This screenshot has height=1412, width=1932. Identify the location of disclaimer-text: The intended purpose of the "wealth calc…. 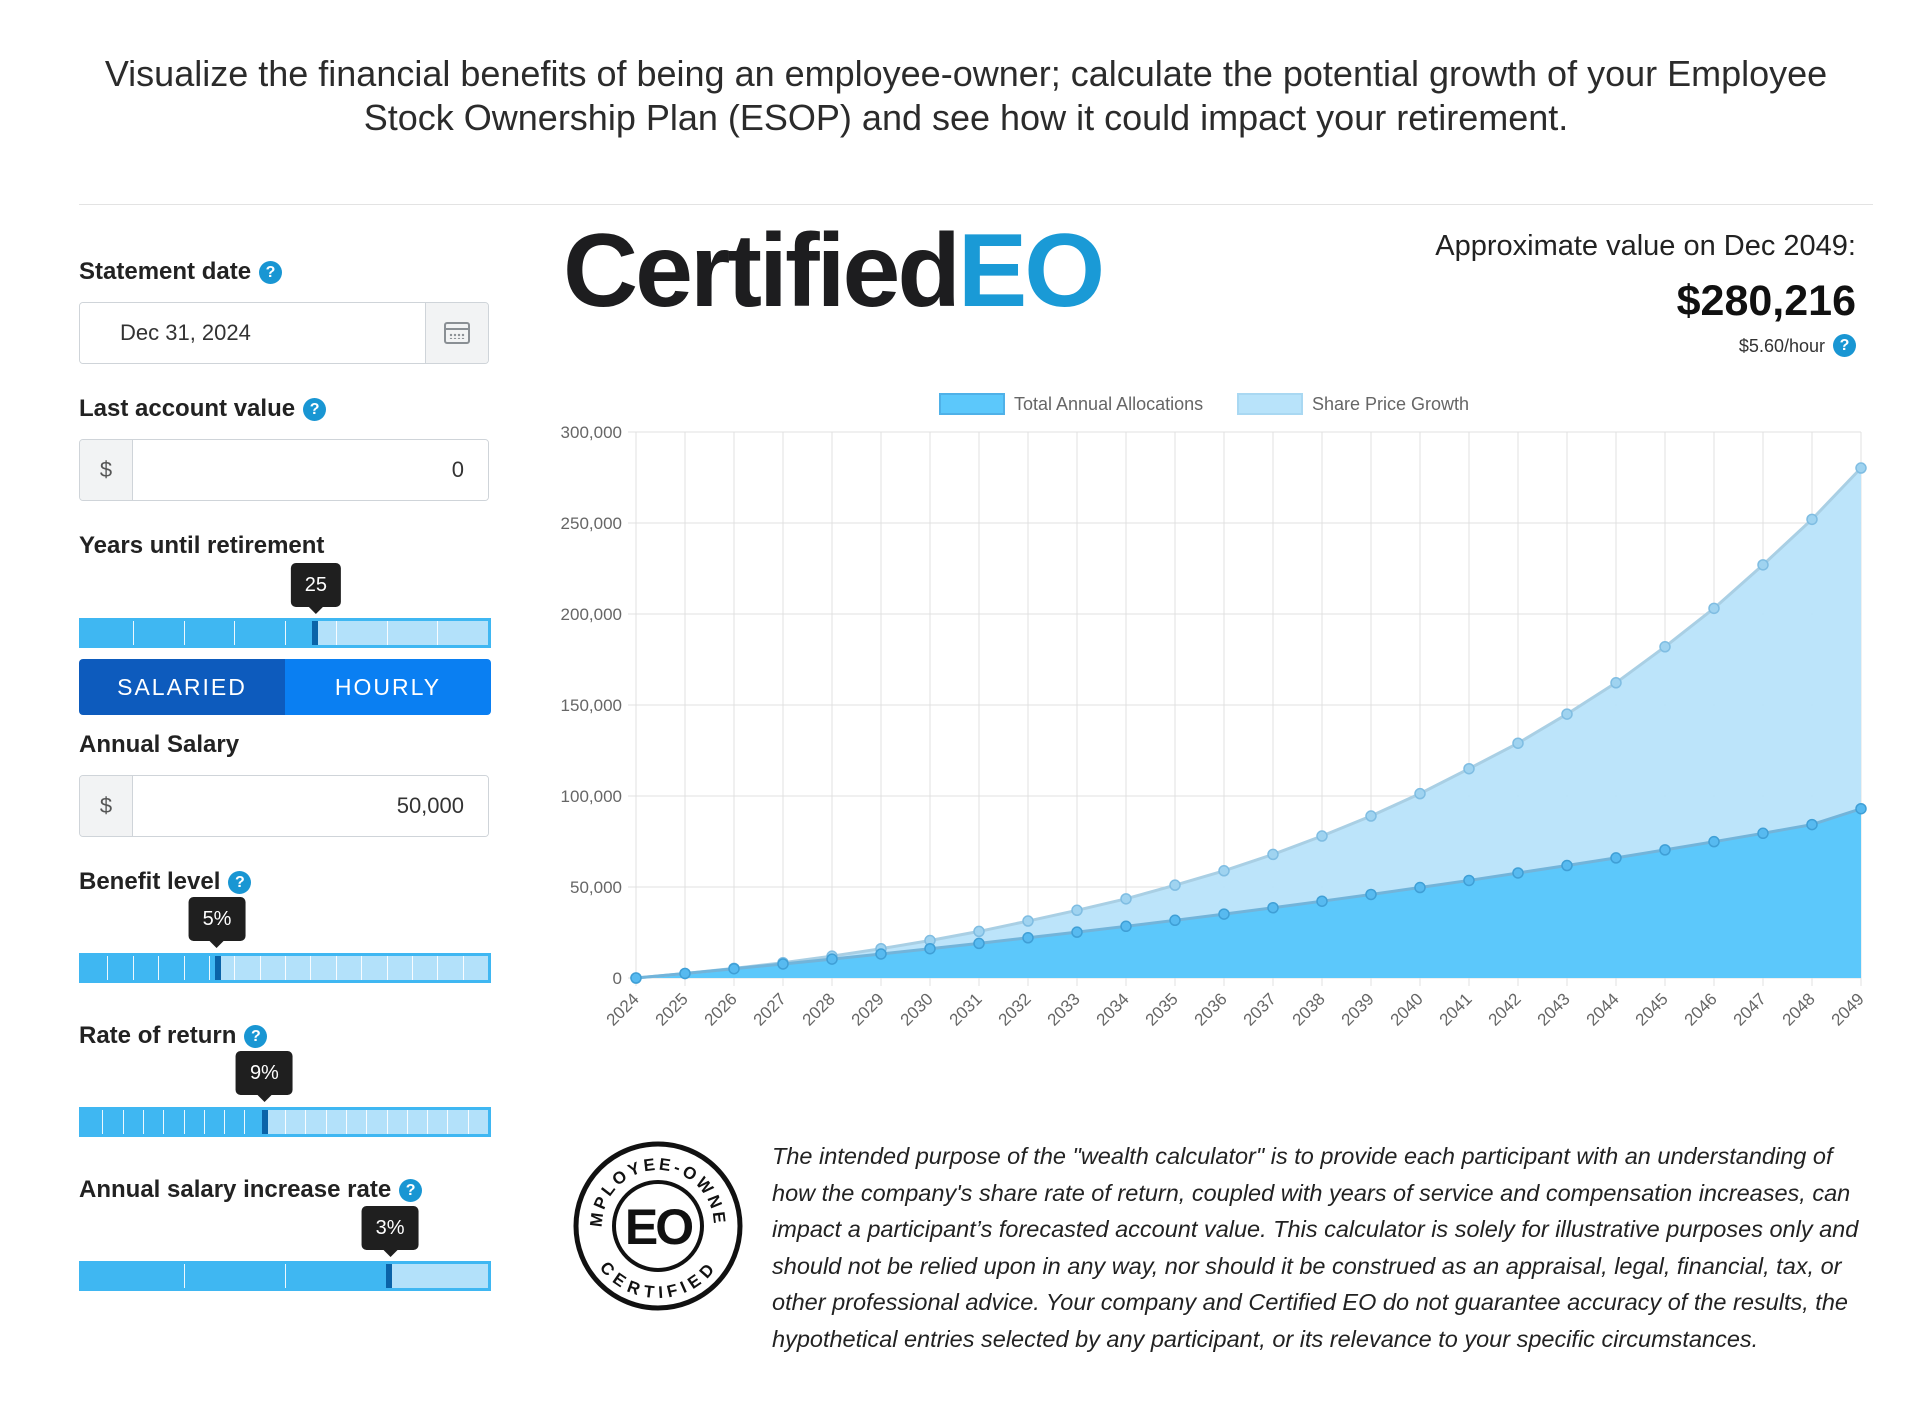
(1315, 1247).